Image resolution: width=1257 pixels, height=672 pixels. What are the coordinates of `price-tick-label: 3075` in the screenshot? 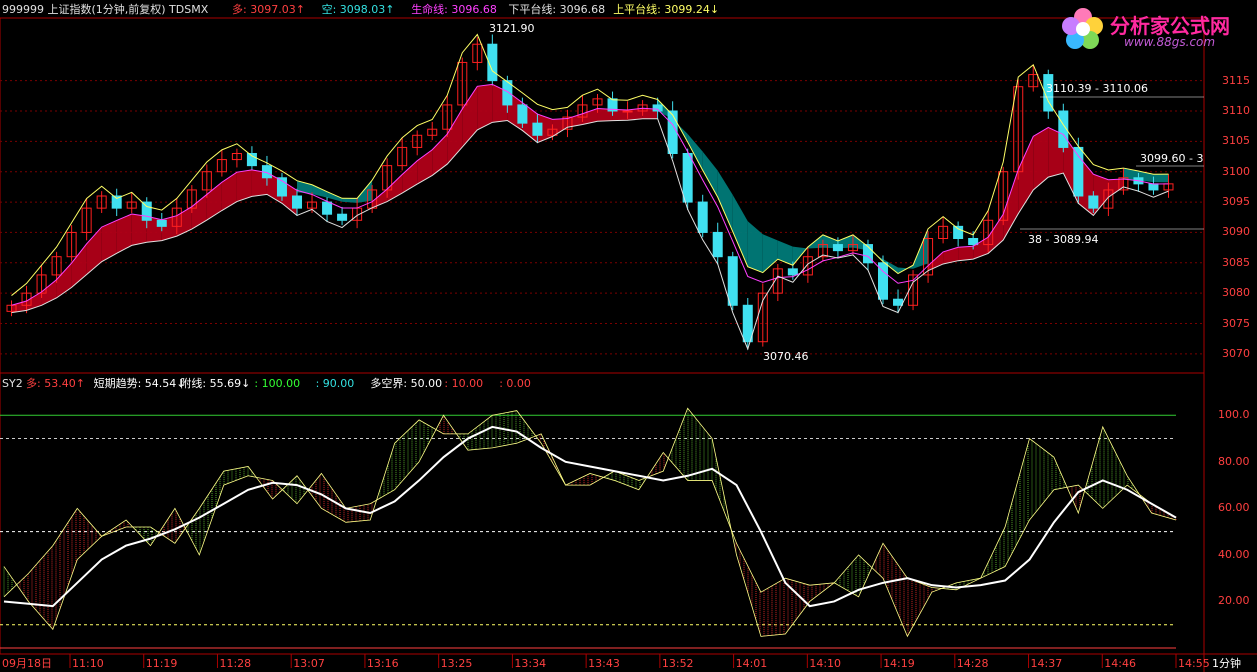 It's located at (1236, 323).